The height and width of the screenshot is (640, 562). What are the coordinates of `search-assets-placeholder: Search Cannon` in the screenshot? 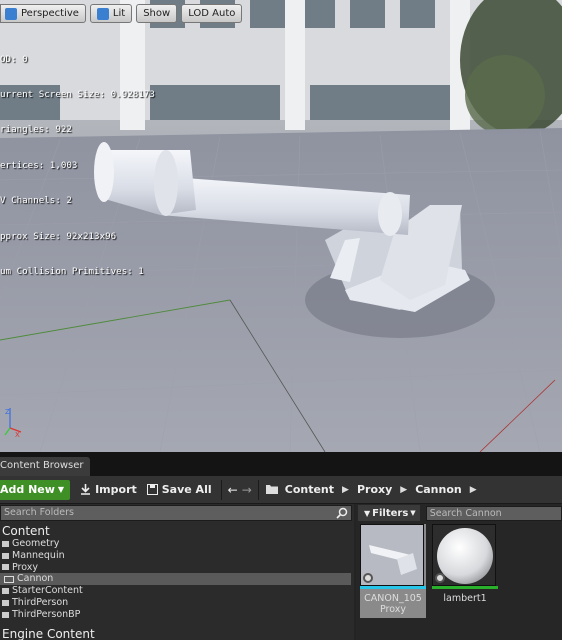 It's located at (465, 513).